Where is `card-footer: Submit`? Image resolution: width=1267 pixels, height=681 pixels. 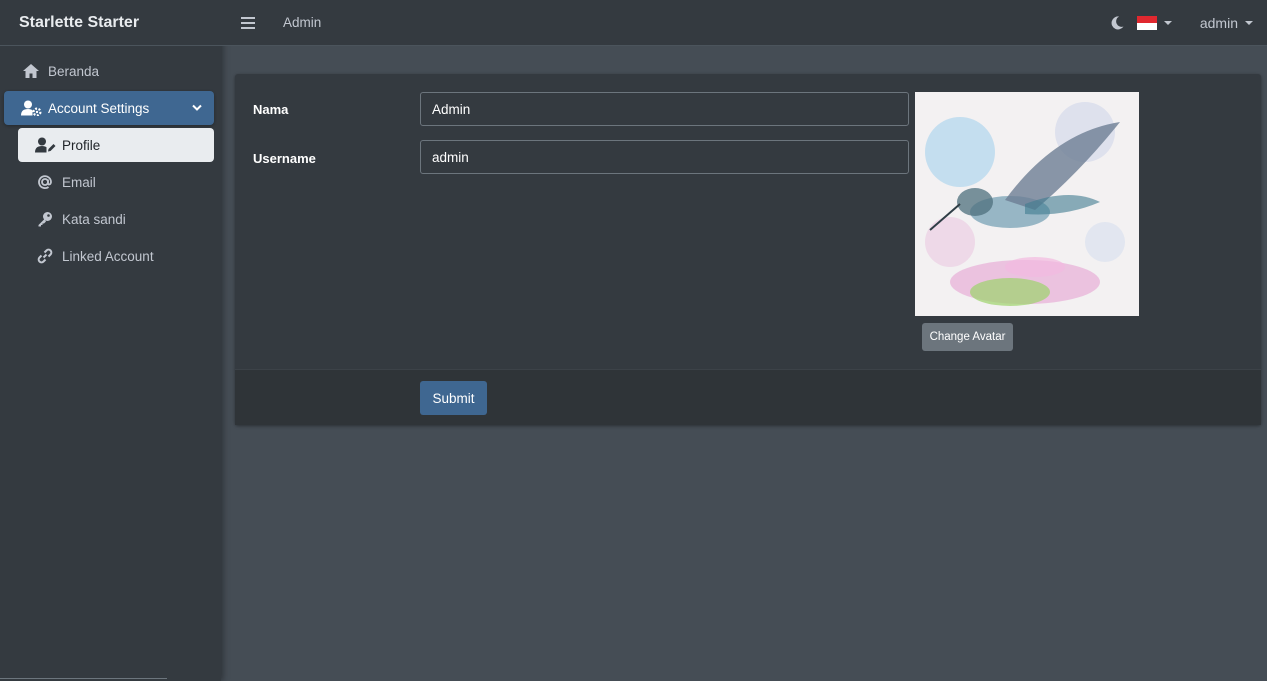
card-footer: Submit is located at coordinates (748, 397).